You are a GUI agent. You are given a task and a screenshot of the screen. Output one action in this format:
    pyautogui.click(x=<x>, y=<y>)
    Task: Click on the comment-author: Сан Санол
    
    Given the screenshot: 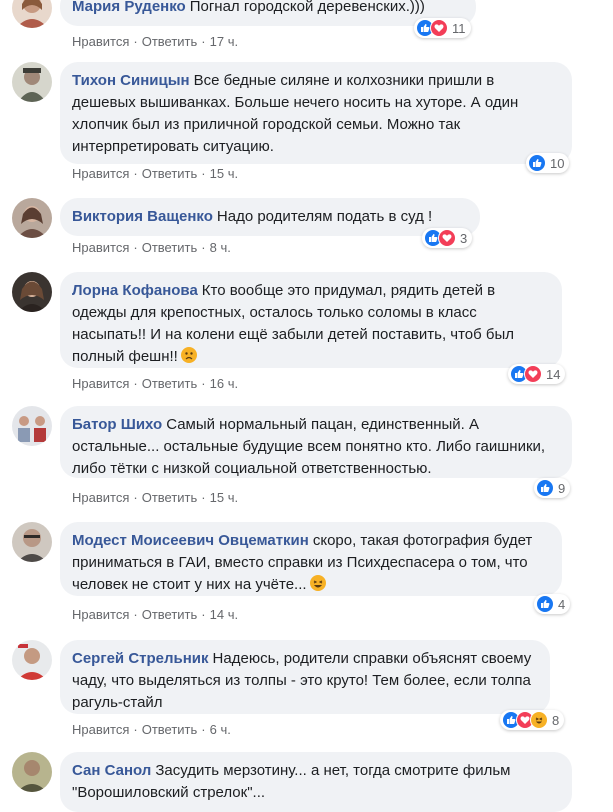 What is the action you would take?
    pyautogui.click(x=111, y=770)
    